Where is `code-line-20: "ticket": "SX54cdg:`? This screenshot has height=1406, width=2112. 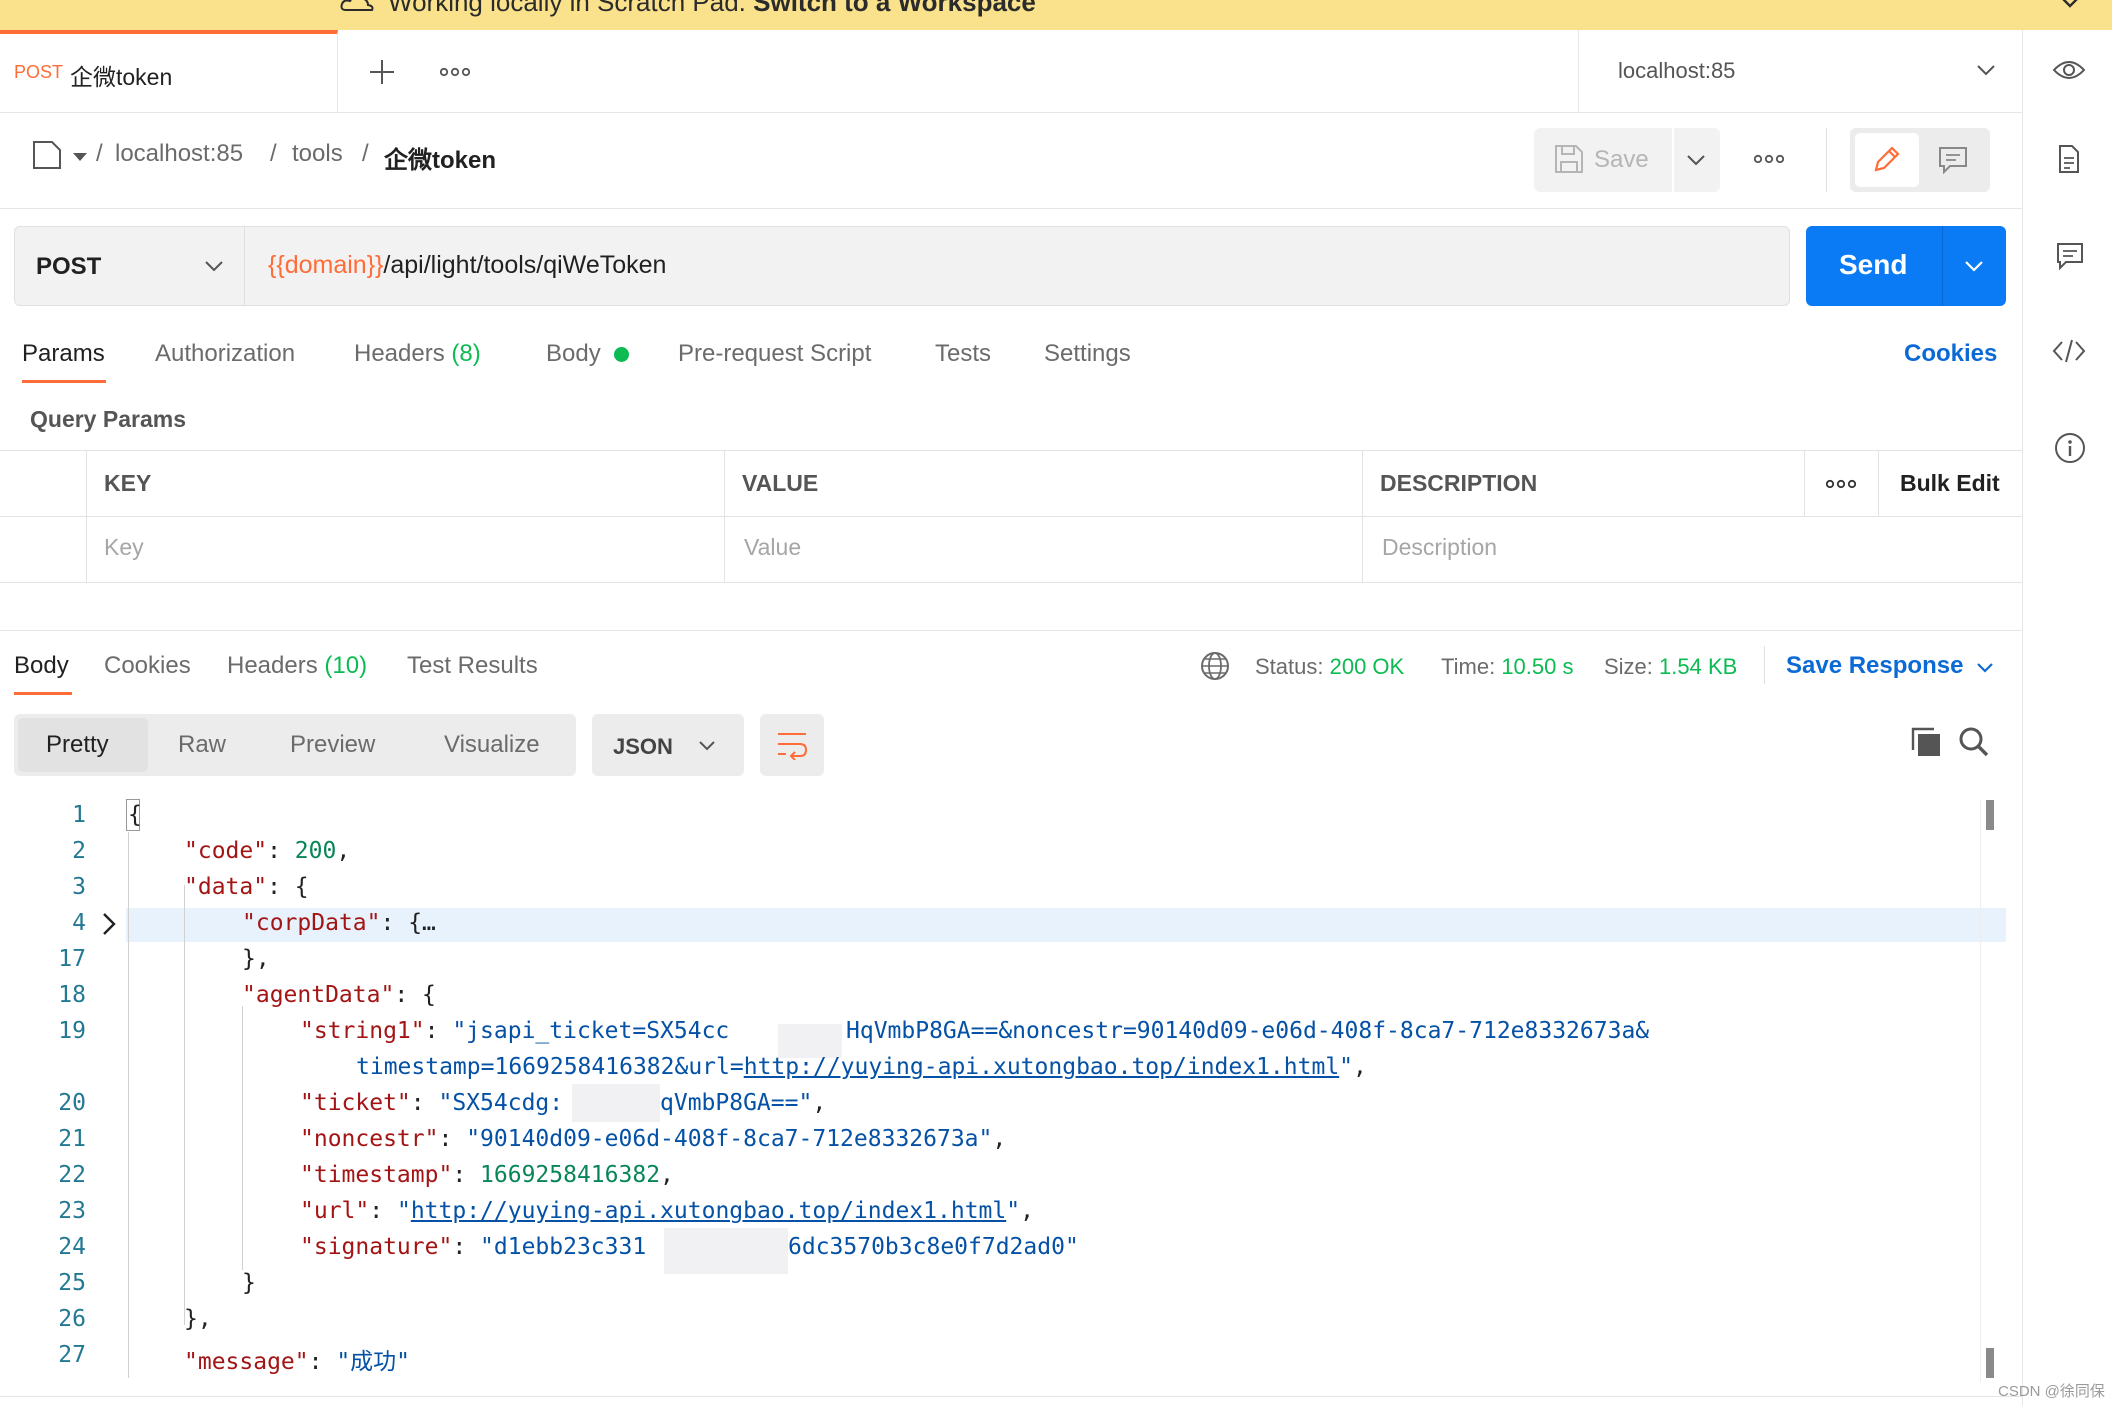
code-line-20: "ticket": "SX54cdg: is located at coordinates (432, 1103).